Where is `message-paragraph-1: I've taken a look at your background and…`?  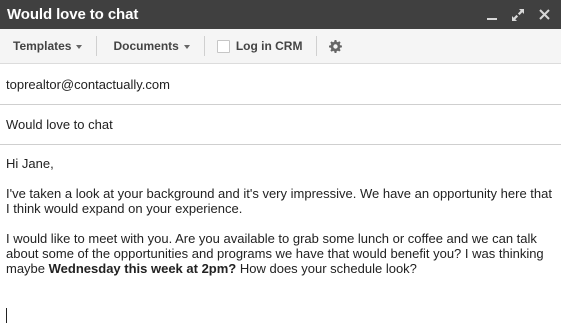
message-paragraph-1: I've taken a look at your background and… is located at coordinates (279, 201).